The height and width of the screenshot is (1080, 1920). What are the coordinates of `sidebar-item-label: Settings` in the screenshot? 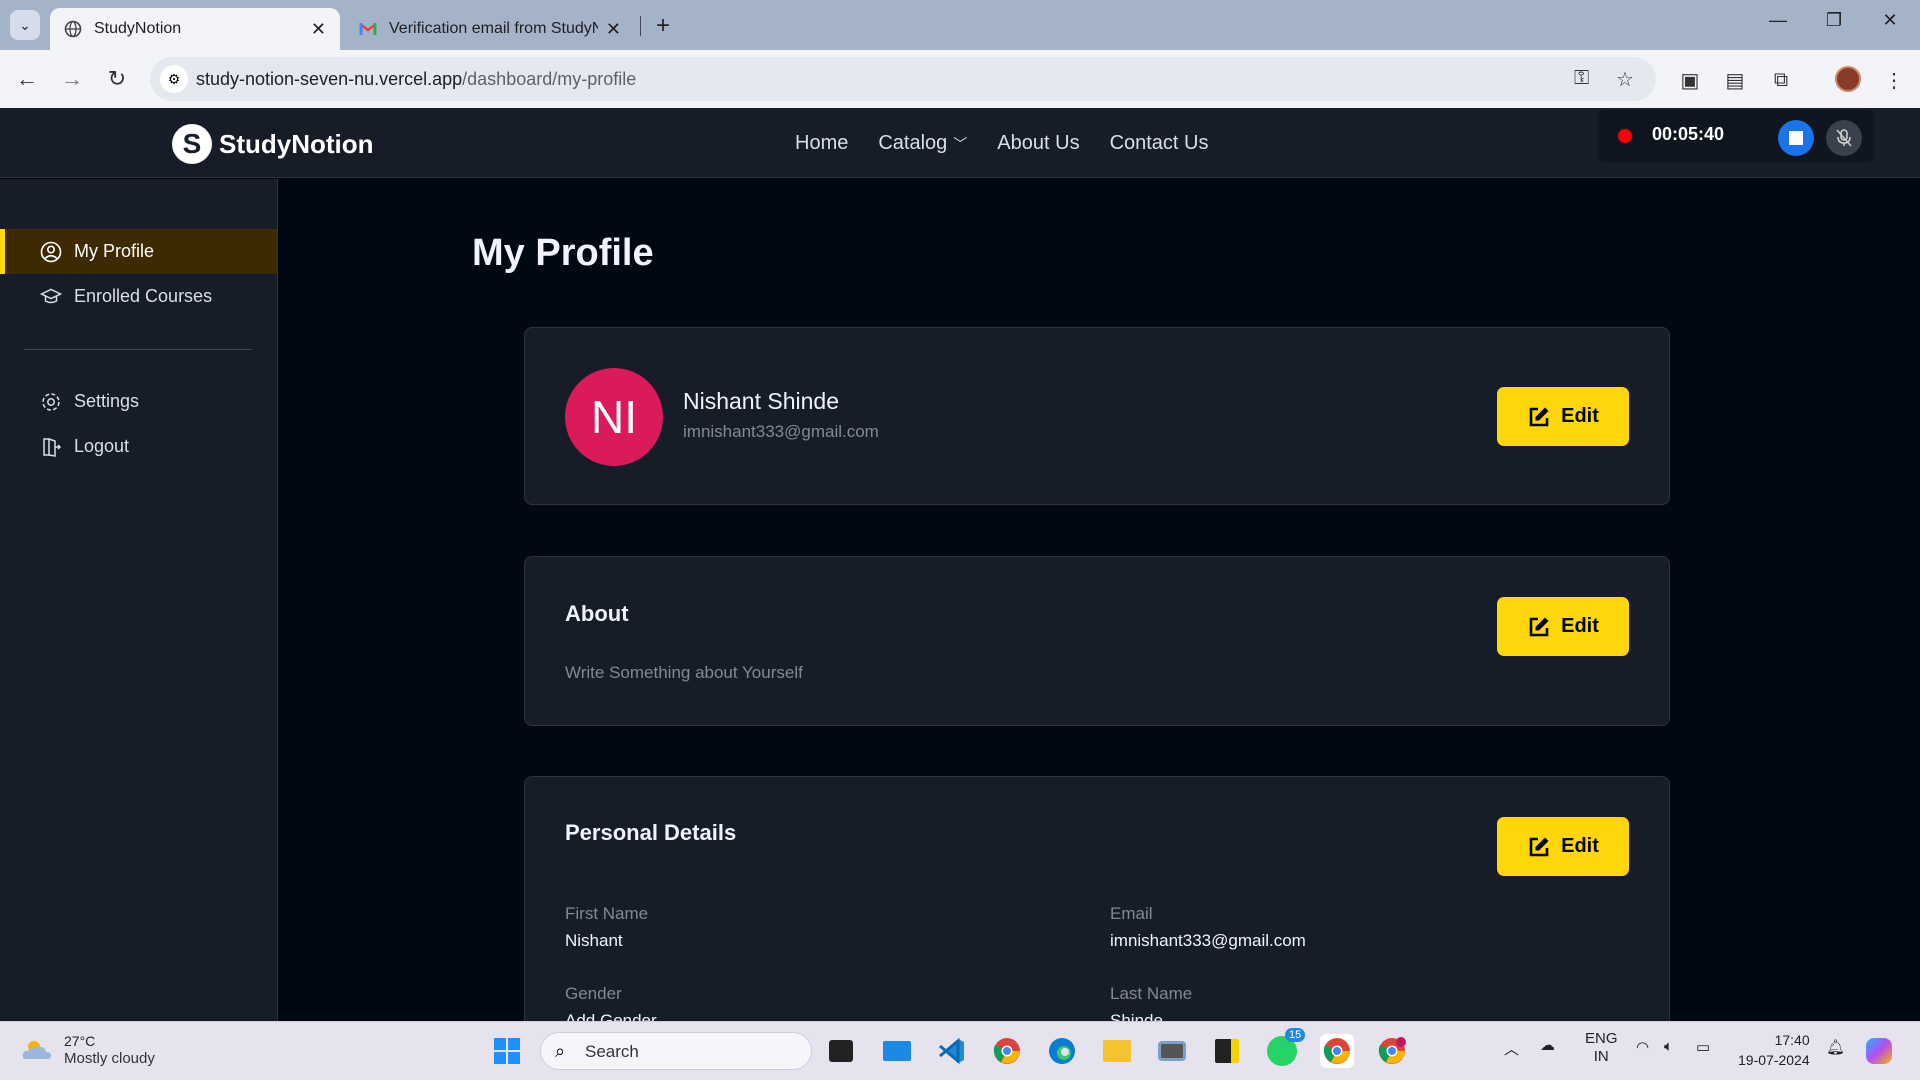 It's located at (107, 401).